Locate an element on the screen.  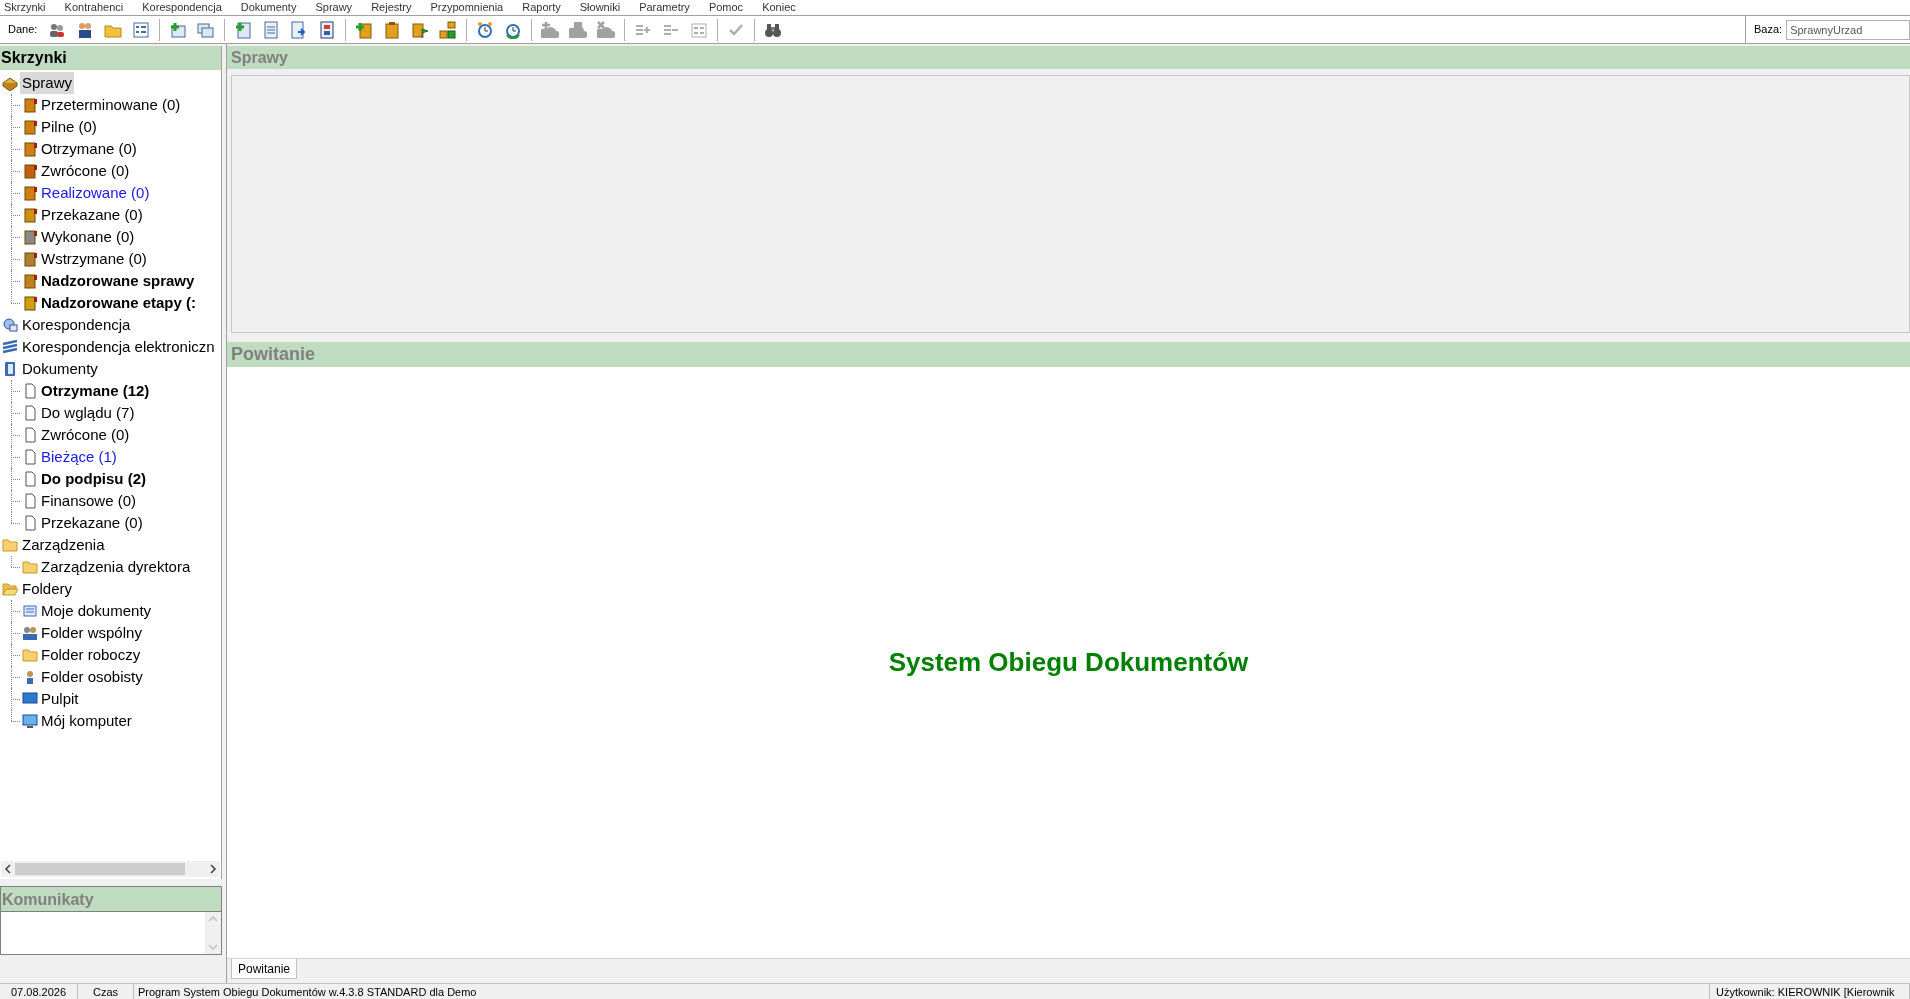
tree-item: Nadzorowane etapy (: is located at coordinates (119, 303).